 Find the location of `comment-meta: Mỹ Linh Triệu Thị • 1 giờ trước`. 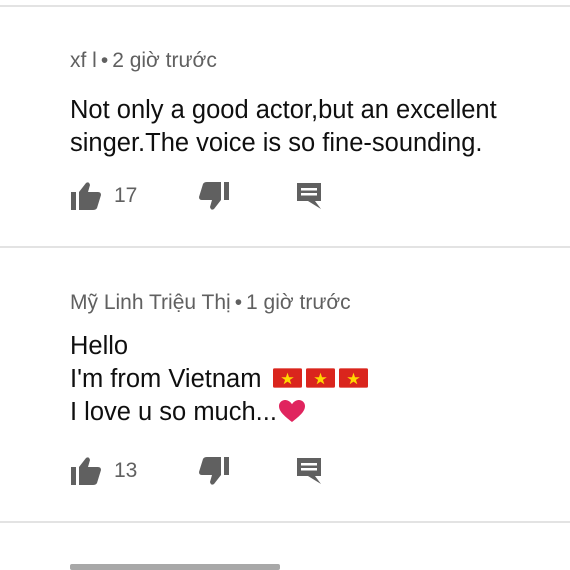

comment-meta: Mỹ Linh Triệu Thị • 1 giờ trước is located at coordinates (315, 303).